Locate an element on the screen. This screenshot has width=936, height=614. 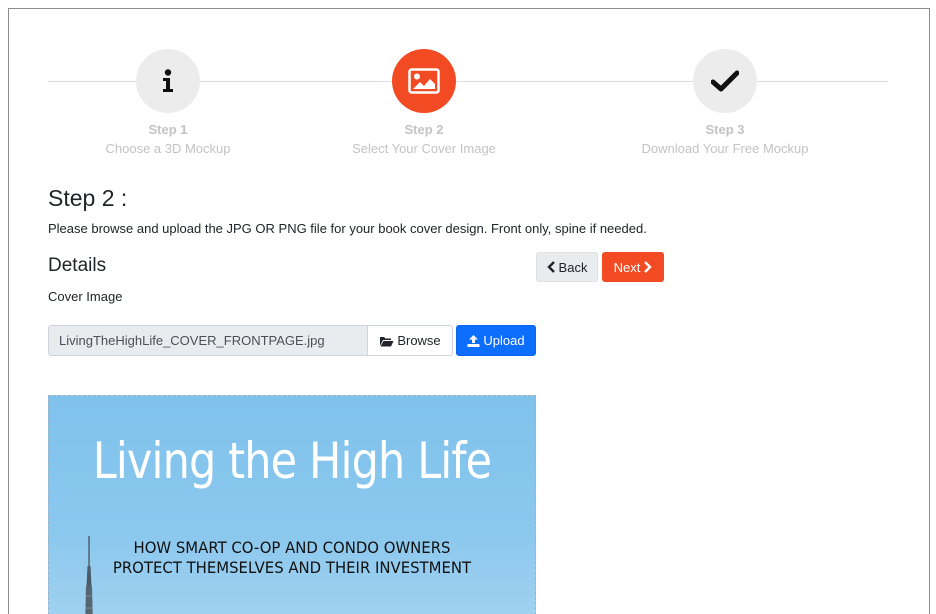
checkmark-icon is located at coordinates (725, 81).